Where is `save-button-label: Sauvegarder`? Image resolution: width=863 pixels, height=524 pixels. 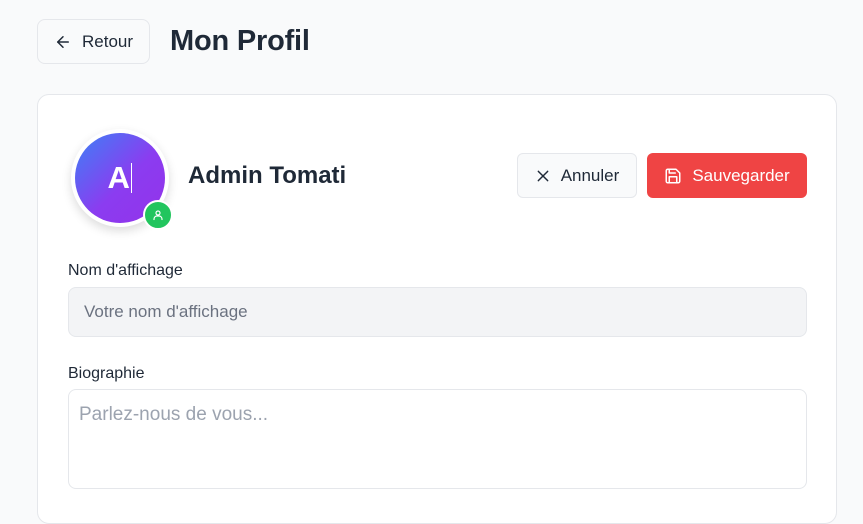
save-button-label: Sauvegarder is located at coordinates (741, 175).